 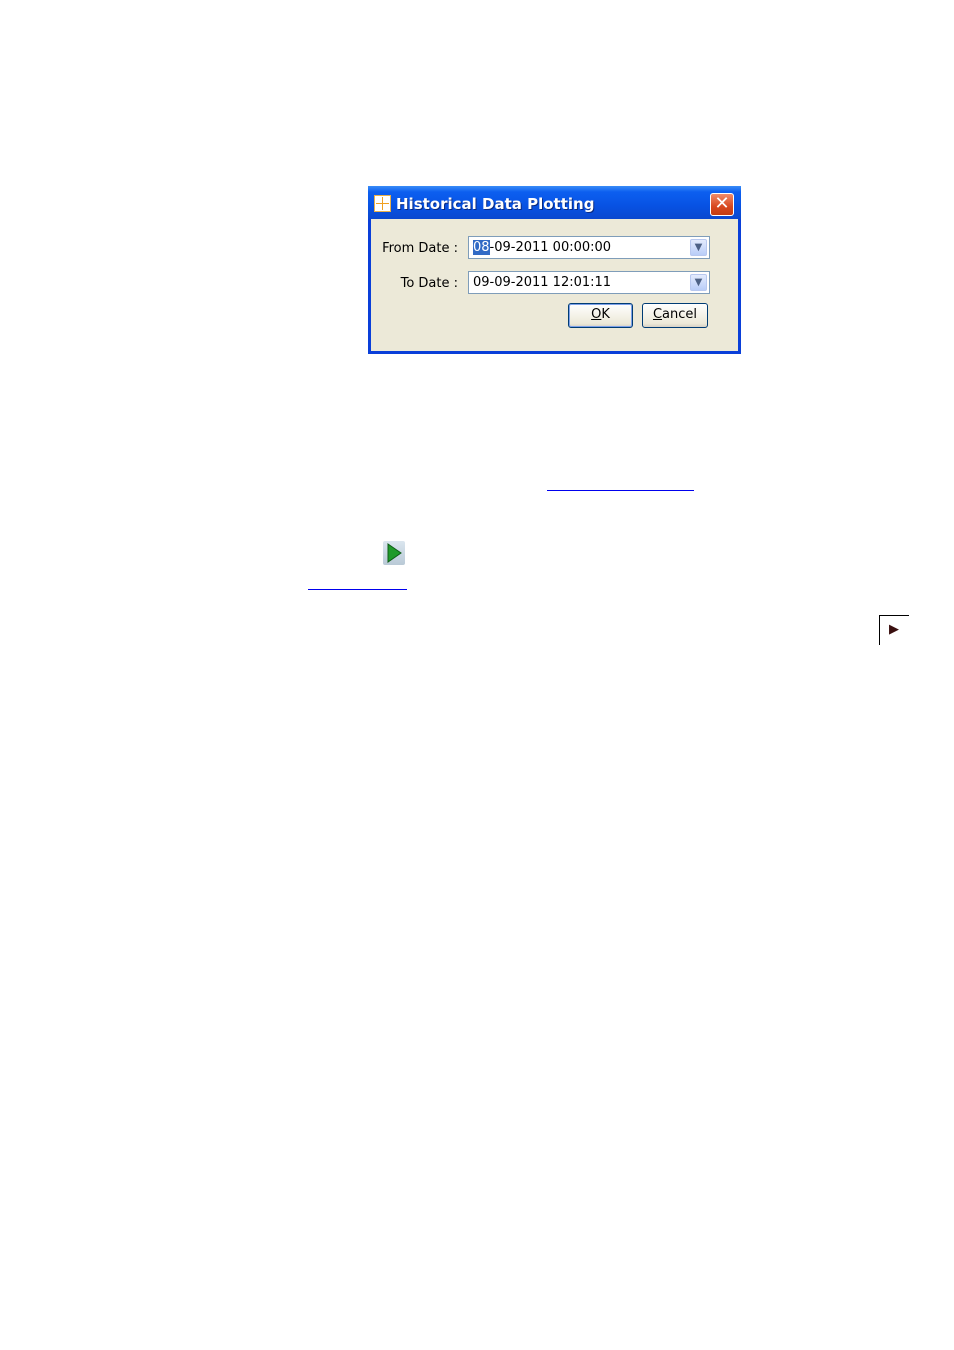 I want to click on to-date-label: To Date :, so click(x=429, y=283).